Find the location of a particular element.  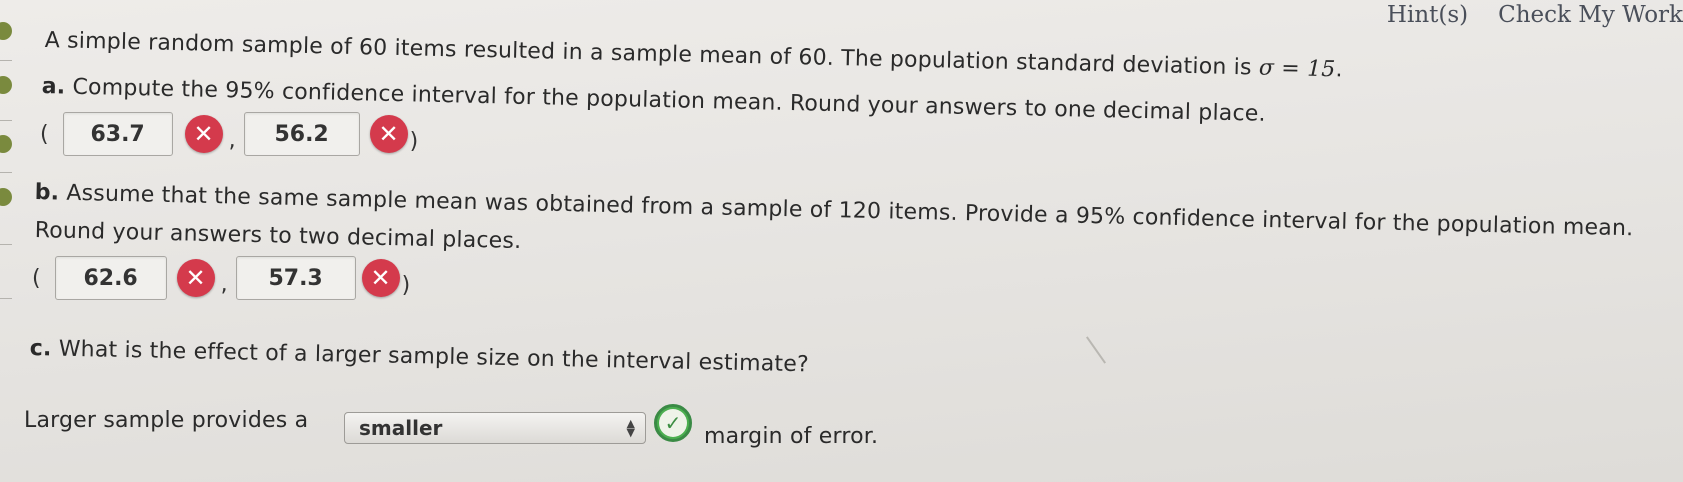

check-circle-icon: ✓ is located at coordinates (673, 423).